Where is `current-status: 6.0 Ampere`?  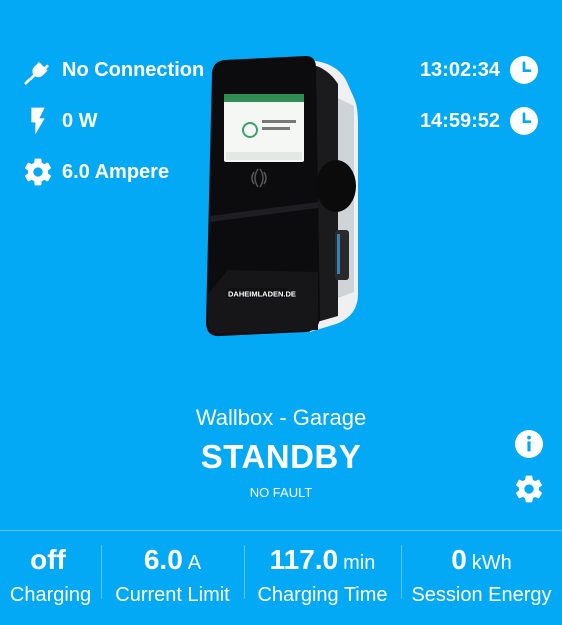
current-status: 6.0 Ampere is located at coordinates (95, 172).